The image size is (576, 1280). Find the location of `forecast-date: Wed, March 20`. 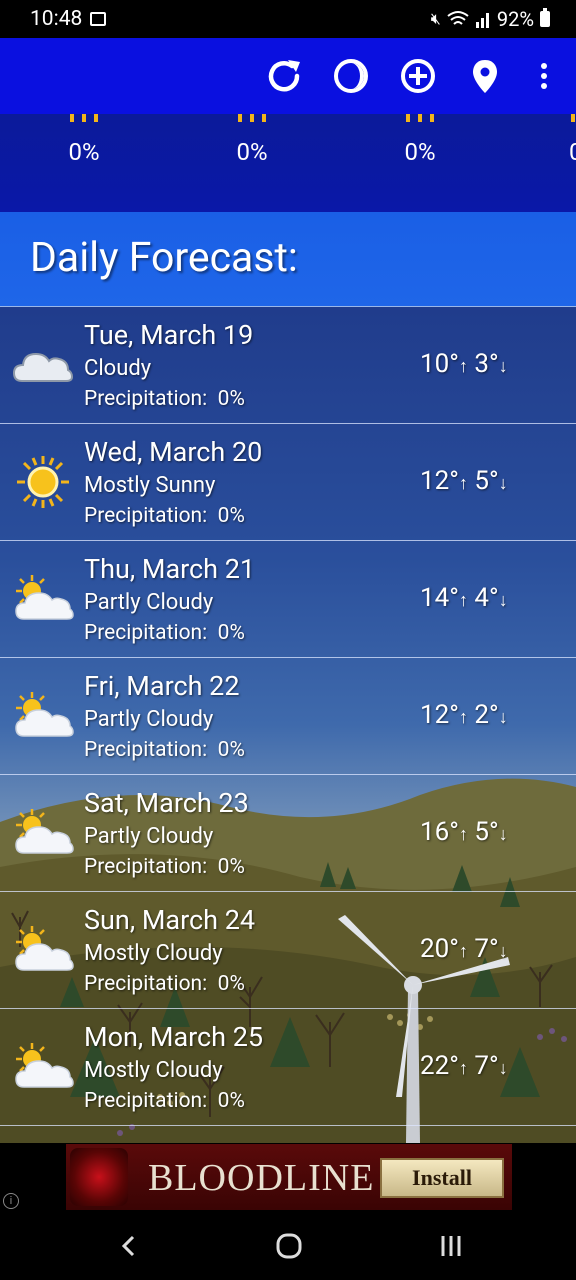

forecast-date: Wed, March 20 is located at coordinates (173, 452).